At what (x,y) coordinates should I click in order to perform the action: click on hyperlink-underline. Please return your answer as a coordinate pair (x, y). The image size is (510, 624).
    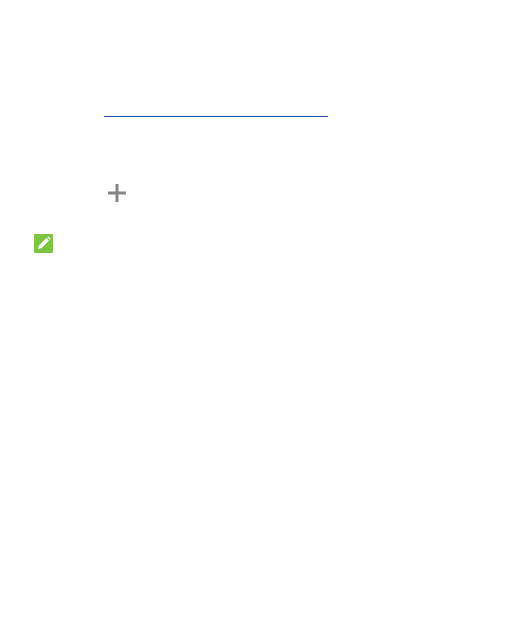
    Looking at the image, I should click on (216, 116).